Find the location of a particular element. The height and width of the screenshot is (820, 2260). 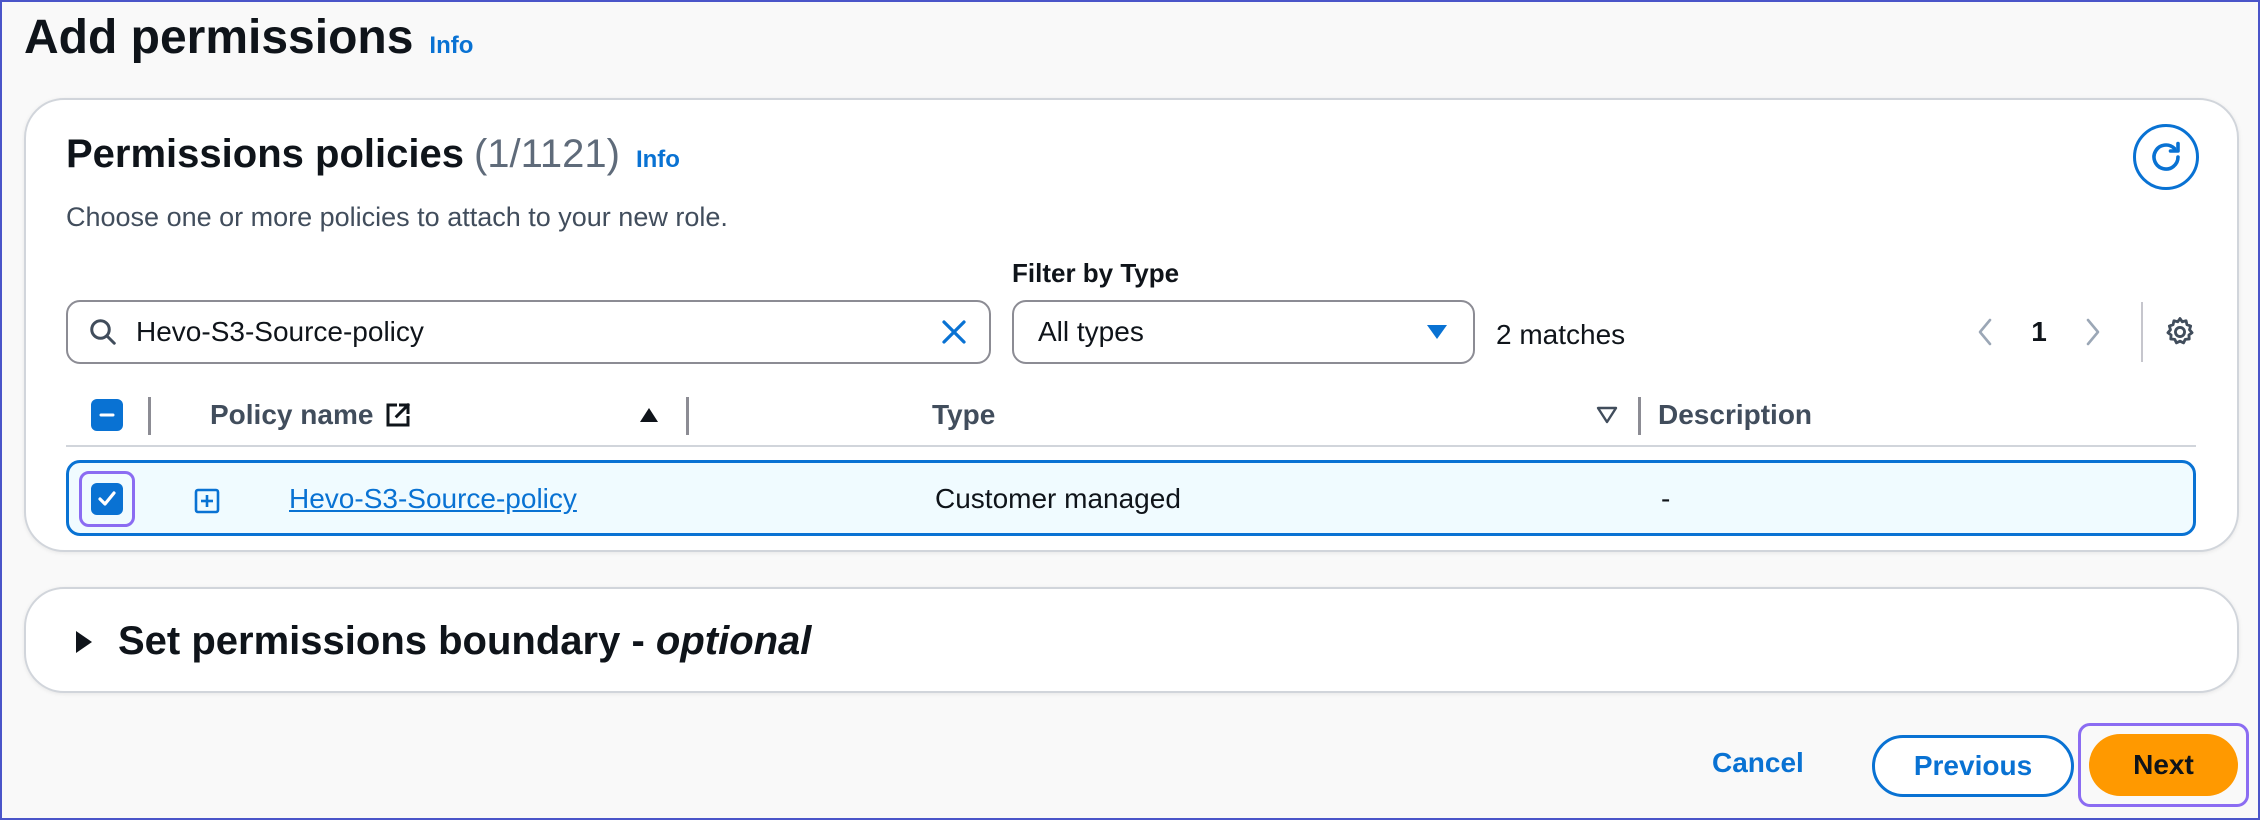

select-all-checkbox is located at coordinates (107, 415).